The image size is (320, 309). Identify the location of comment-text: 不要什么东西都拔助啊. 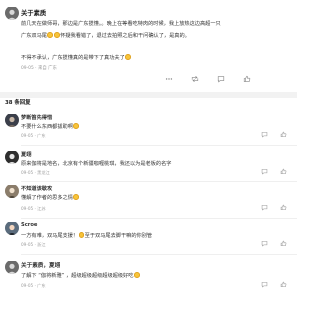
(50, 126).